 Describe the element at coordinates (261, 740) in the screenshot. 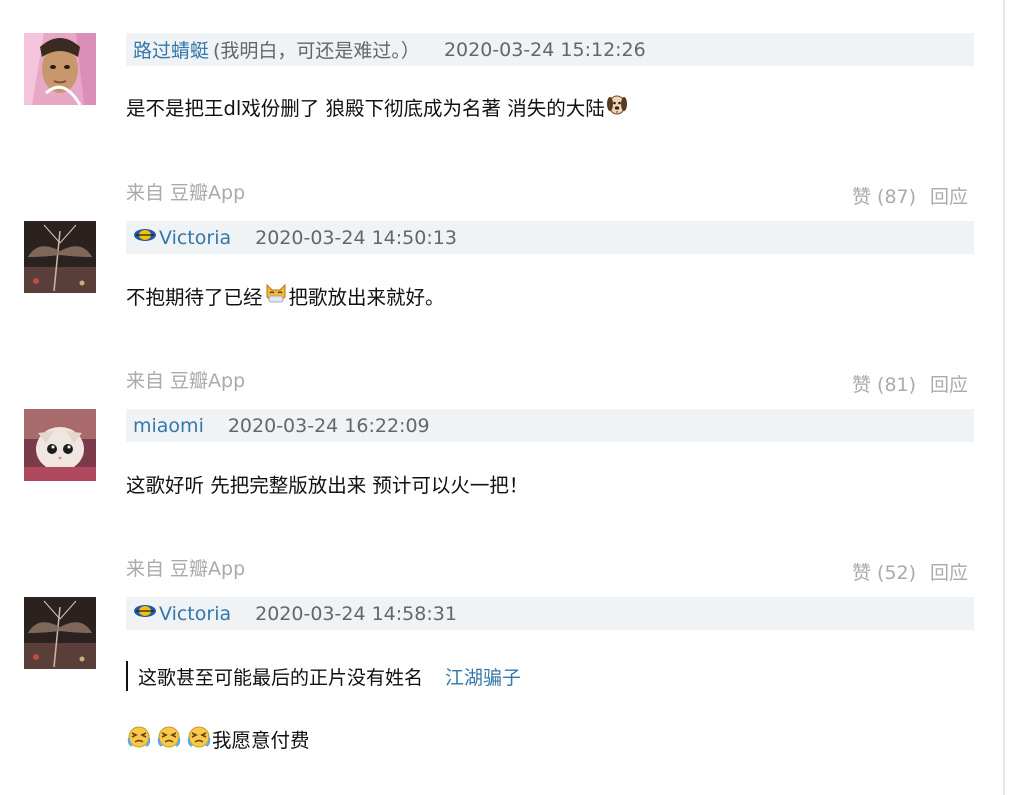

I see `comment-text-body: 我愿意付费` at that location.